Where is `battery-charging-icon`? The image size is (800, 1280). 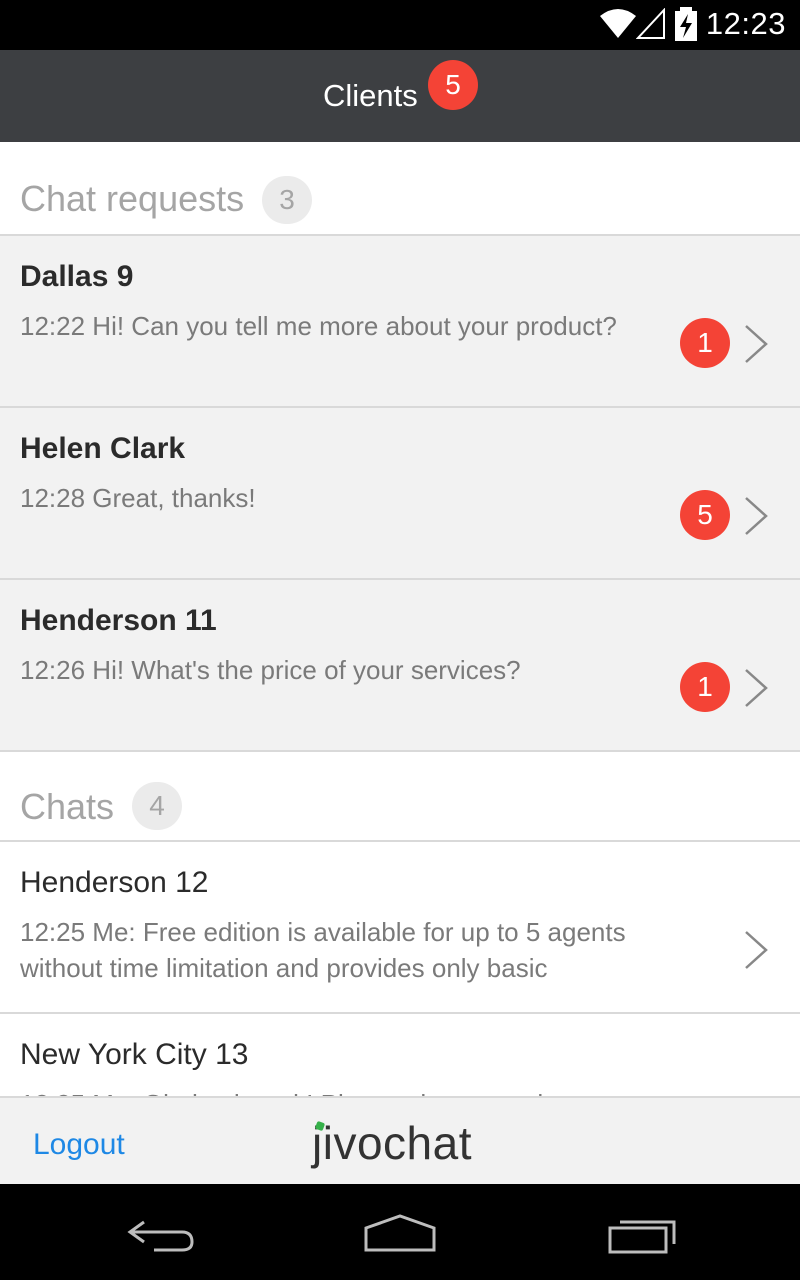 battery-charging-icon is located at coordinates (686, 24).